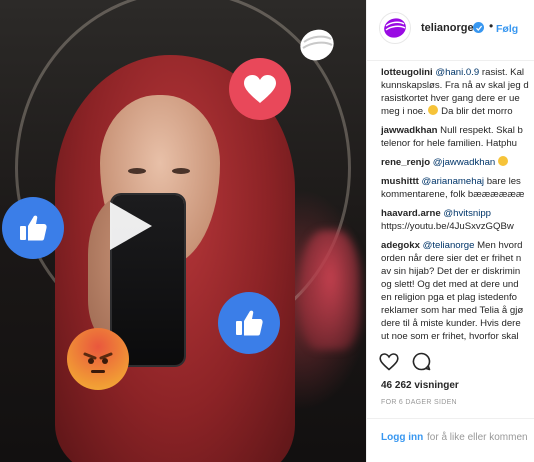  I want to click on comment-line: av sin hijab? Det der er diskrimin, so click(451, 271).